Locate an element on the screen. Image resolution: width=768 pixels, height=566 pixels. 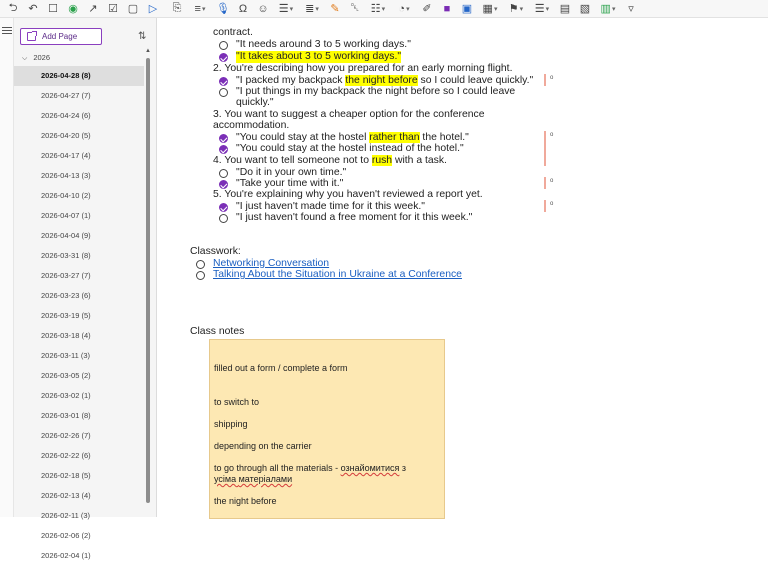
checkbox-q3-b is located at coordinates (223, 149).